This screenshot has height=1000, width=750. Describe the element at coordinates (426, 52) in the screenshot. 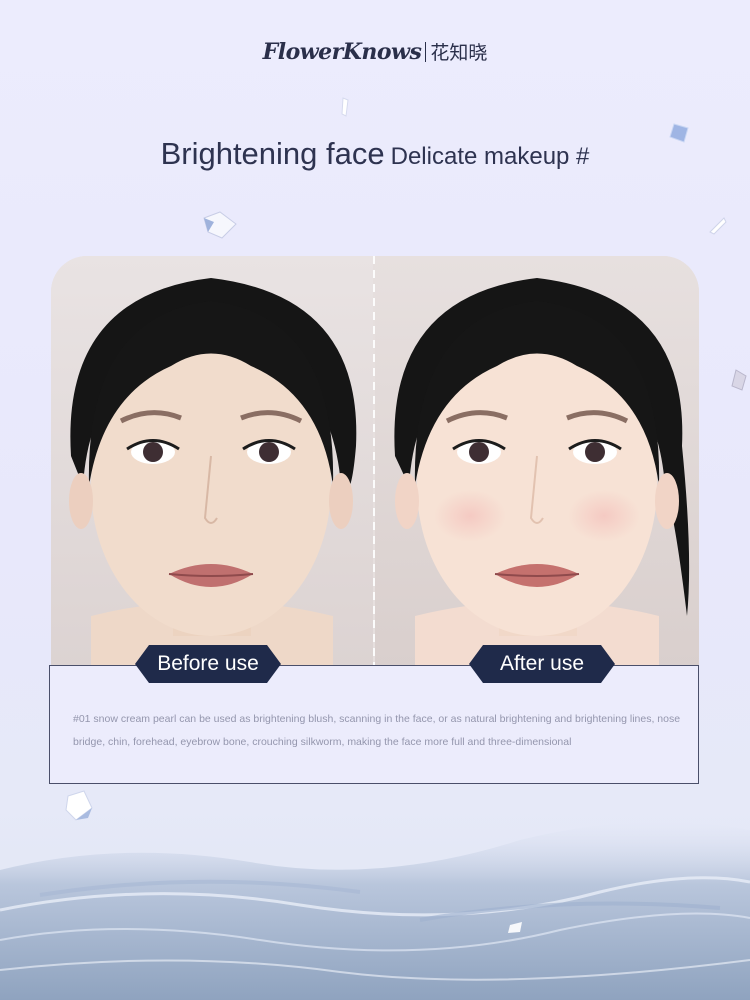

I see `brand-separator` at that location.